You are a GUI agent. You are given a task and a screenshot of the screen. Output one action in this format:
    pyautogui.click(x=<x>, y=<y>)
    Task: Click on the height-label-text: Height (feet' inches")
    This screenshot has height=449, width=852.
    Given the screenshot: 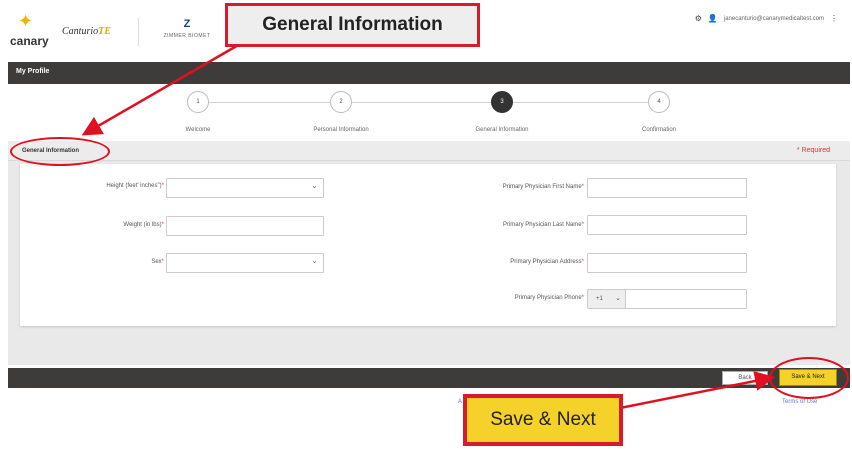 What is the action you would take?
    pyautogui.click(x=134, y=186)
    